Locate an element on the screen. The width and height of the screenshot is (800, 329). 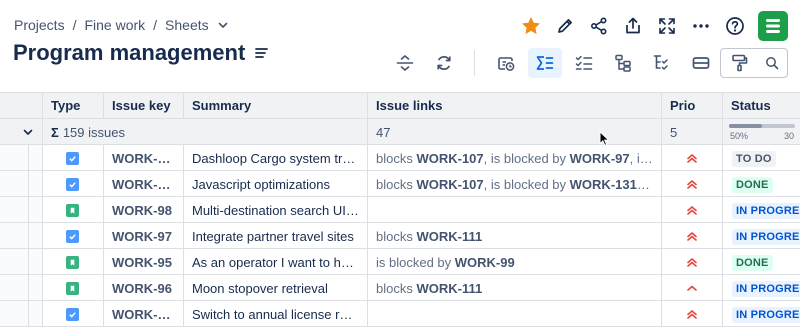
column-header-type: Type is located at coordinates (73, 106).